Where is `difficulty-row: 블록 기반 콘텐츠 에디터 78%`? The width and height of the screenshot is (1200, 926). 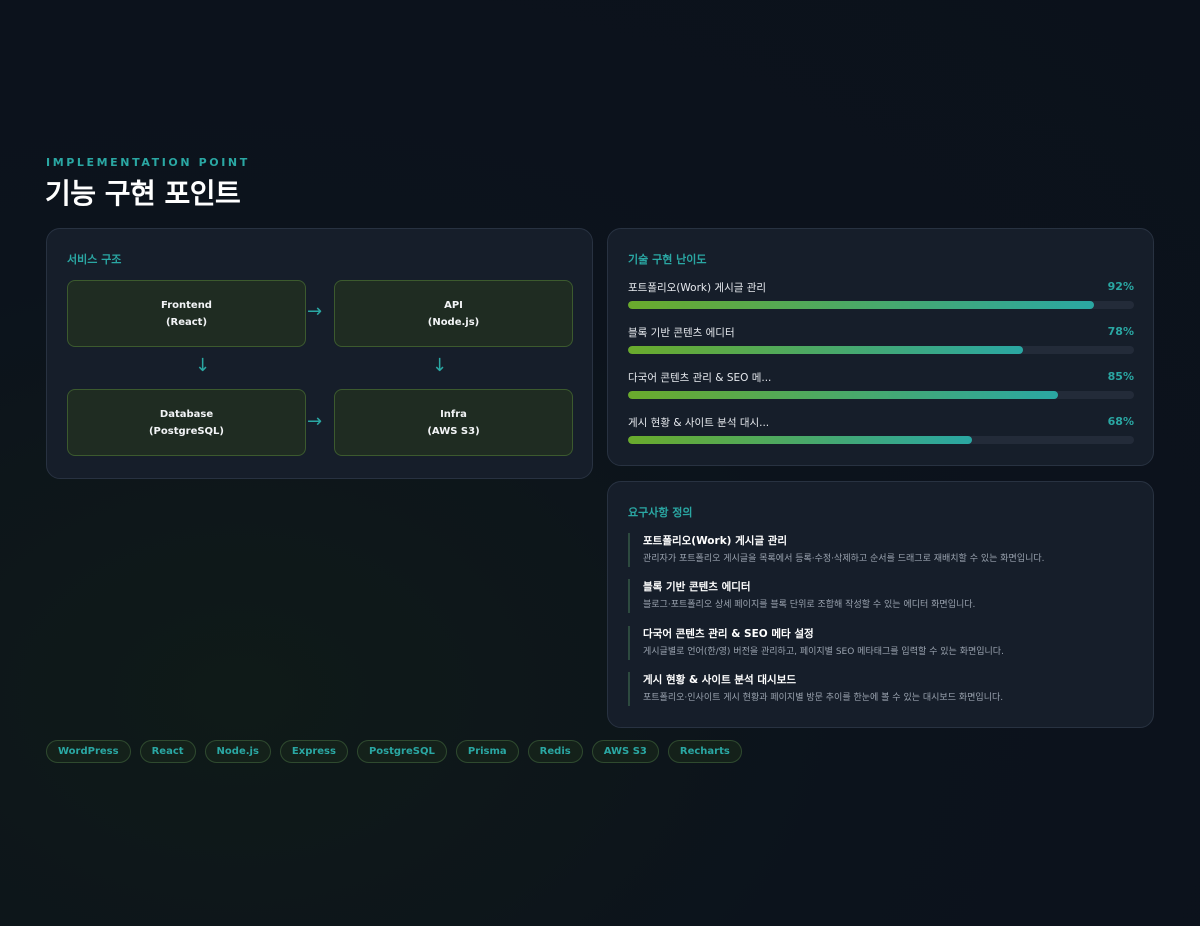
difficulty-row: 블록 기반 콘텐츠 에디터 78% is located at coordinates (881, 340).